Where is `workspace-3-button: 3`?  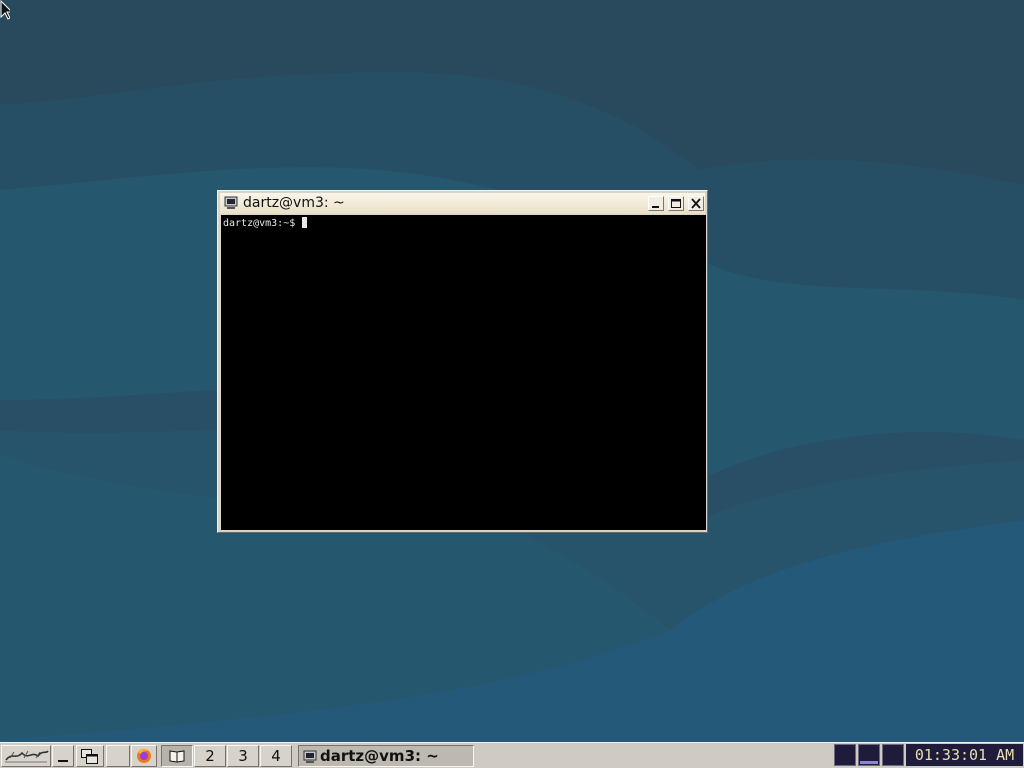
workspace-3-button: 3 is located at coordinates (243, 756).